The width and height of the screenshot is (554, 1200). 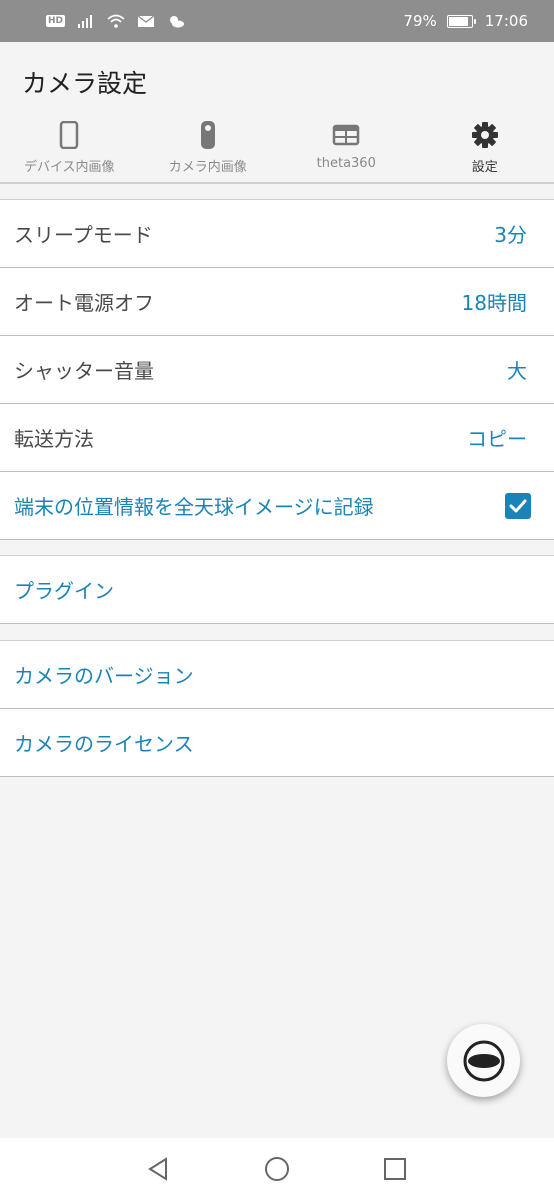 What do you see at coordinates (84, 371) in the screenshot?
I see `shutter-volume-label: シャッター音量` at bounding box center [84, 371].